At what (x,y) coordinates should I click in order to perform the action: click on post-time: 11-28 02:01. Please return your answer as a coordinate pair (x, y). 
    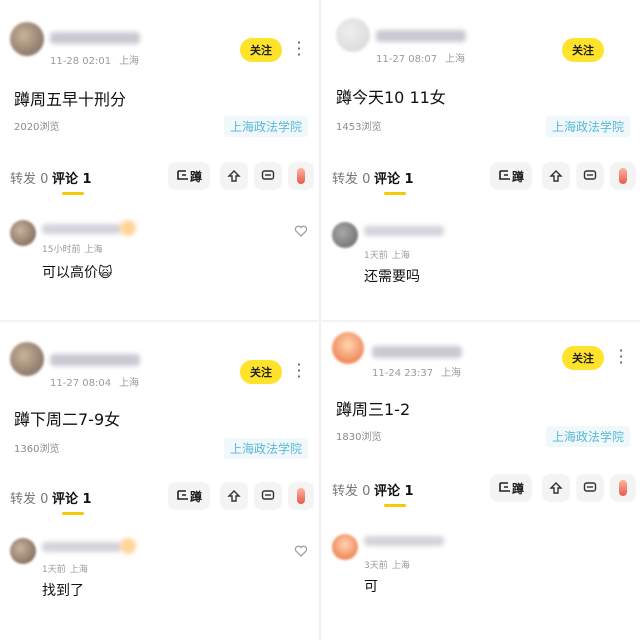
    Looking at the image, I should click on (81, 61).